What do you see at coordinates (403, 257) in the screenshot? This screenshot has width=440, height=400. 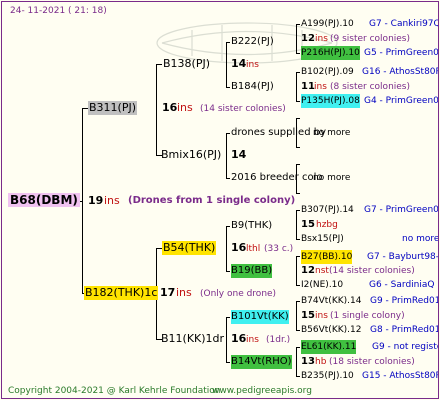 I see `gen4-info: G7 - Bayburt98-3` at bounding box center [403, 257].